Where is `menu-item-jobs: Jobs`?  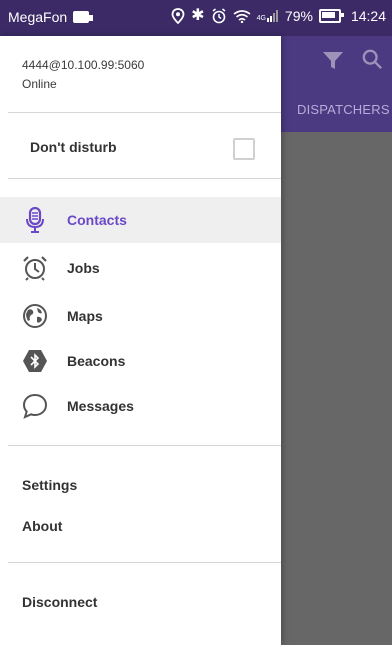
menu-item-jobs: Jobs is located at coordinates (140, 268).